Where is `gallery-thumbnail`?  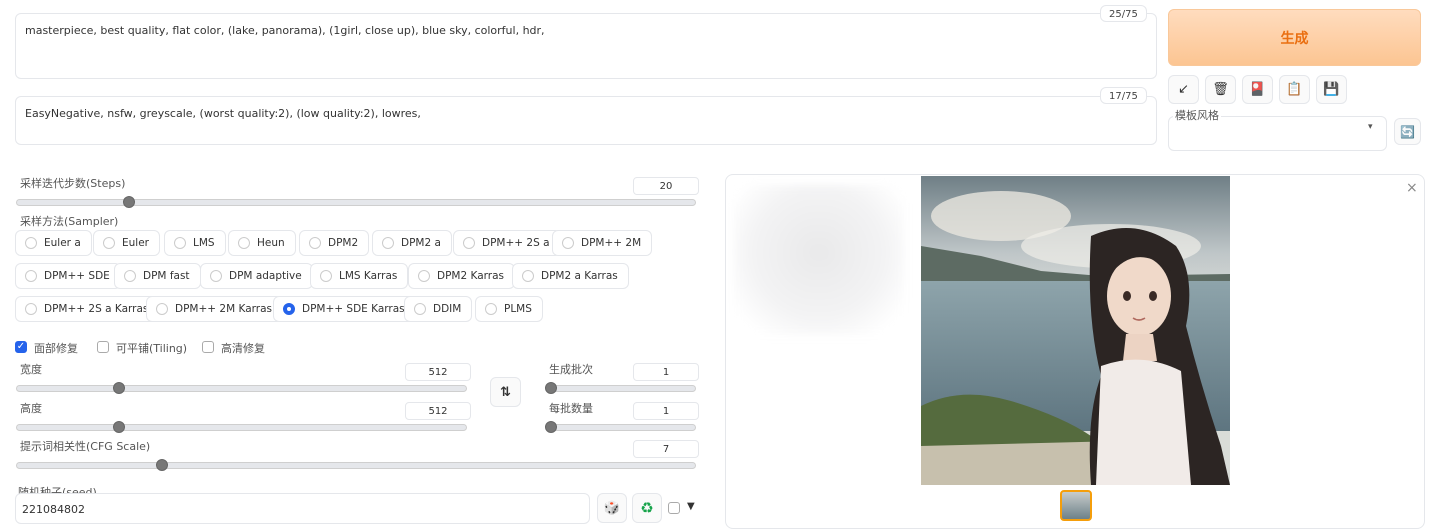 gallery-thumbnail is located at coordinates (1076, 505).